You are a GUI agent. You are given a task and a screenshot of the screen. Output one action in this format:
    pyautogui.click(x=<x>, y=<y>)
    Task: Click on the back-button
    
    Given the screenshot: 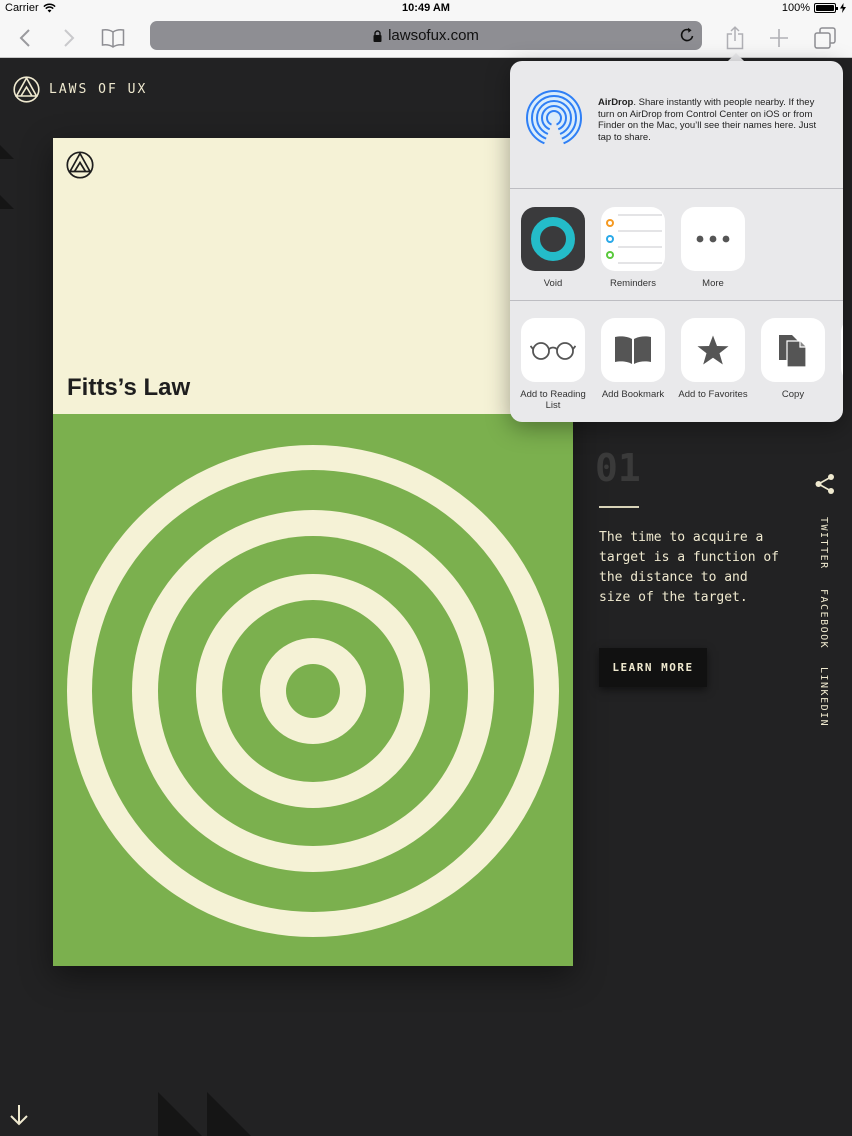 What is the action you would take?
    pyautogui.click(x=25, y=38)
    